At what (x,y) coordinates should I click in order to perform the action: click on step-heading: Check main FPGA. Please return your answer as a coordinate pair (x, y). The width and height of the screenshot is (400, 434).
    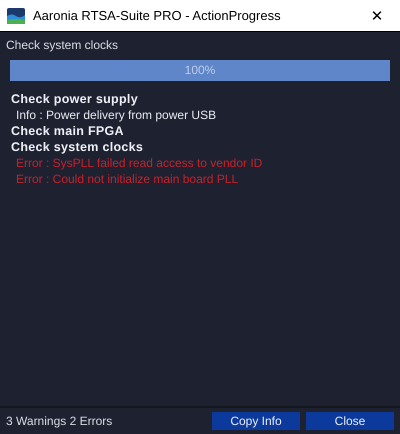
    Looking at the image, I should click on (68, 131).